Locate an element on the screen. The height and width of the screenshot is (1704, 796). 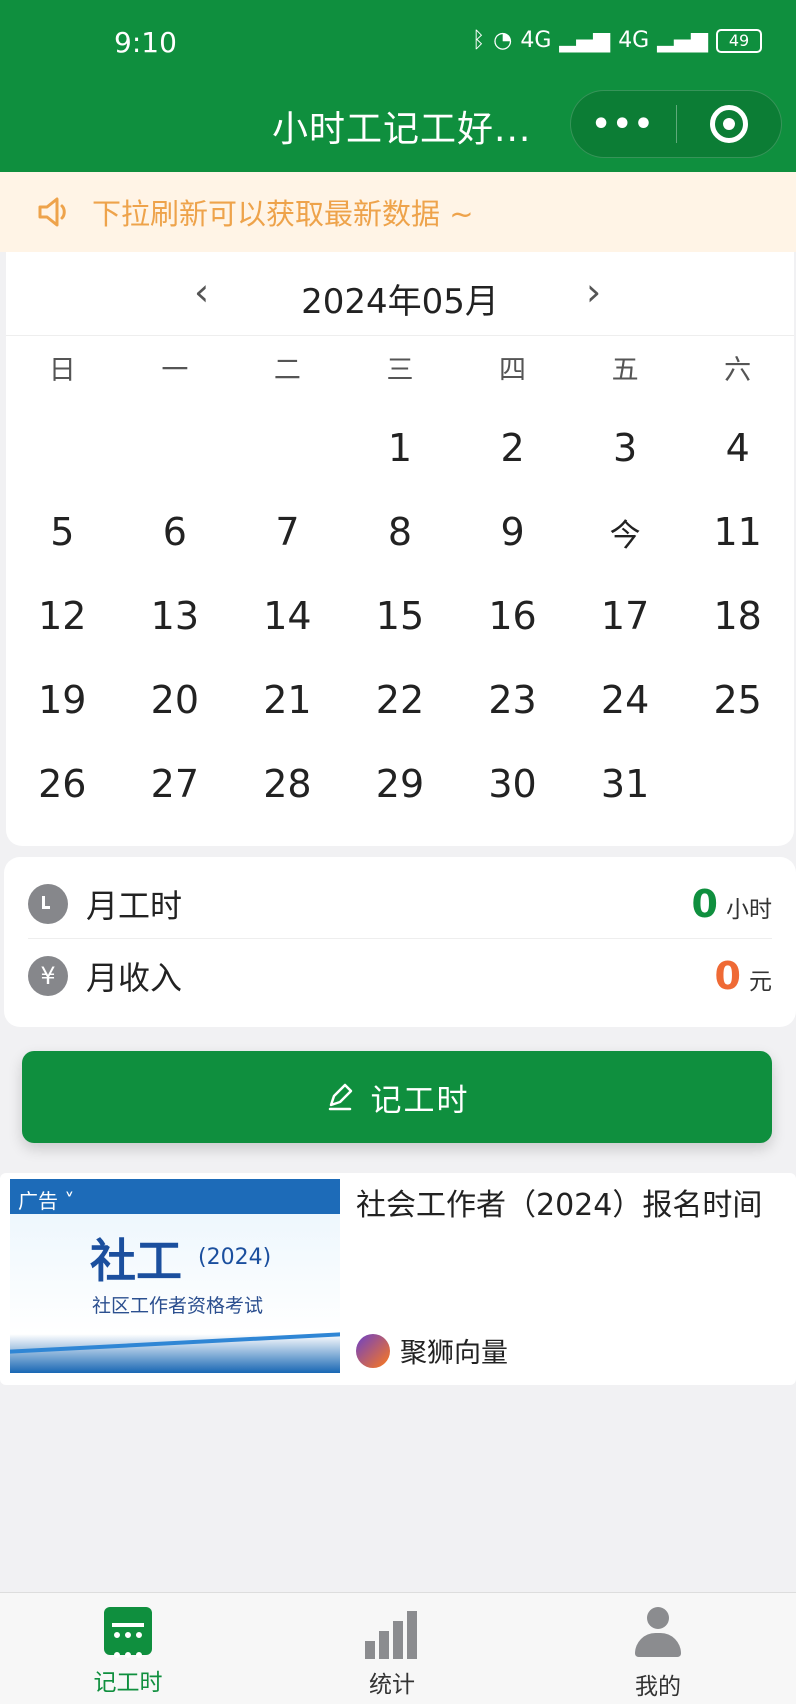
calendar-day: 29 is located at coordinates (400, 784).